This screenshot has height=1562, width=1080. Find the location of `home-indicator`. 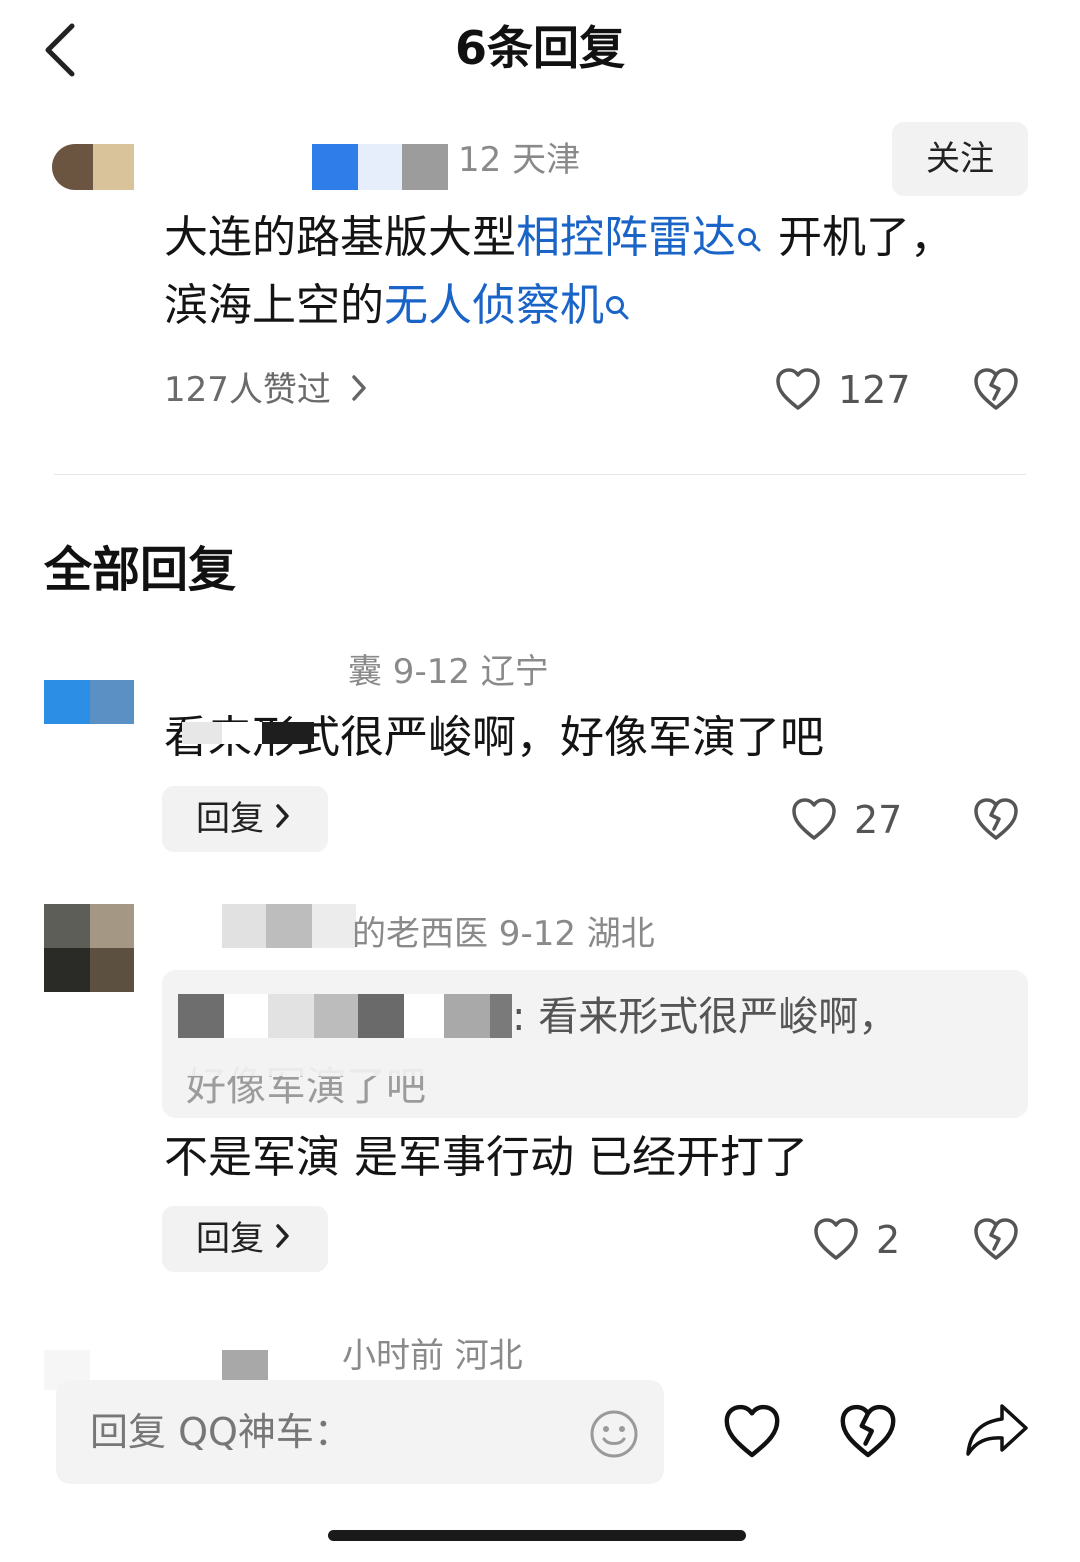

home-indicator is located at coordinates (537, 1535).